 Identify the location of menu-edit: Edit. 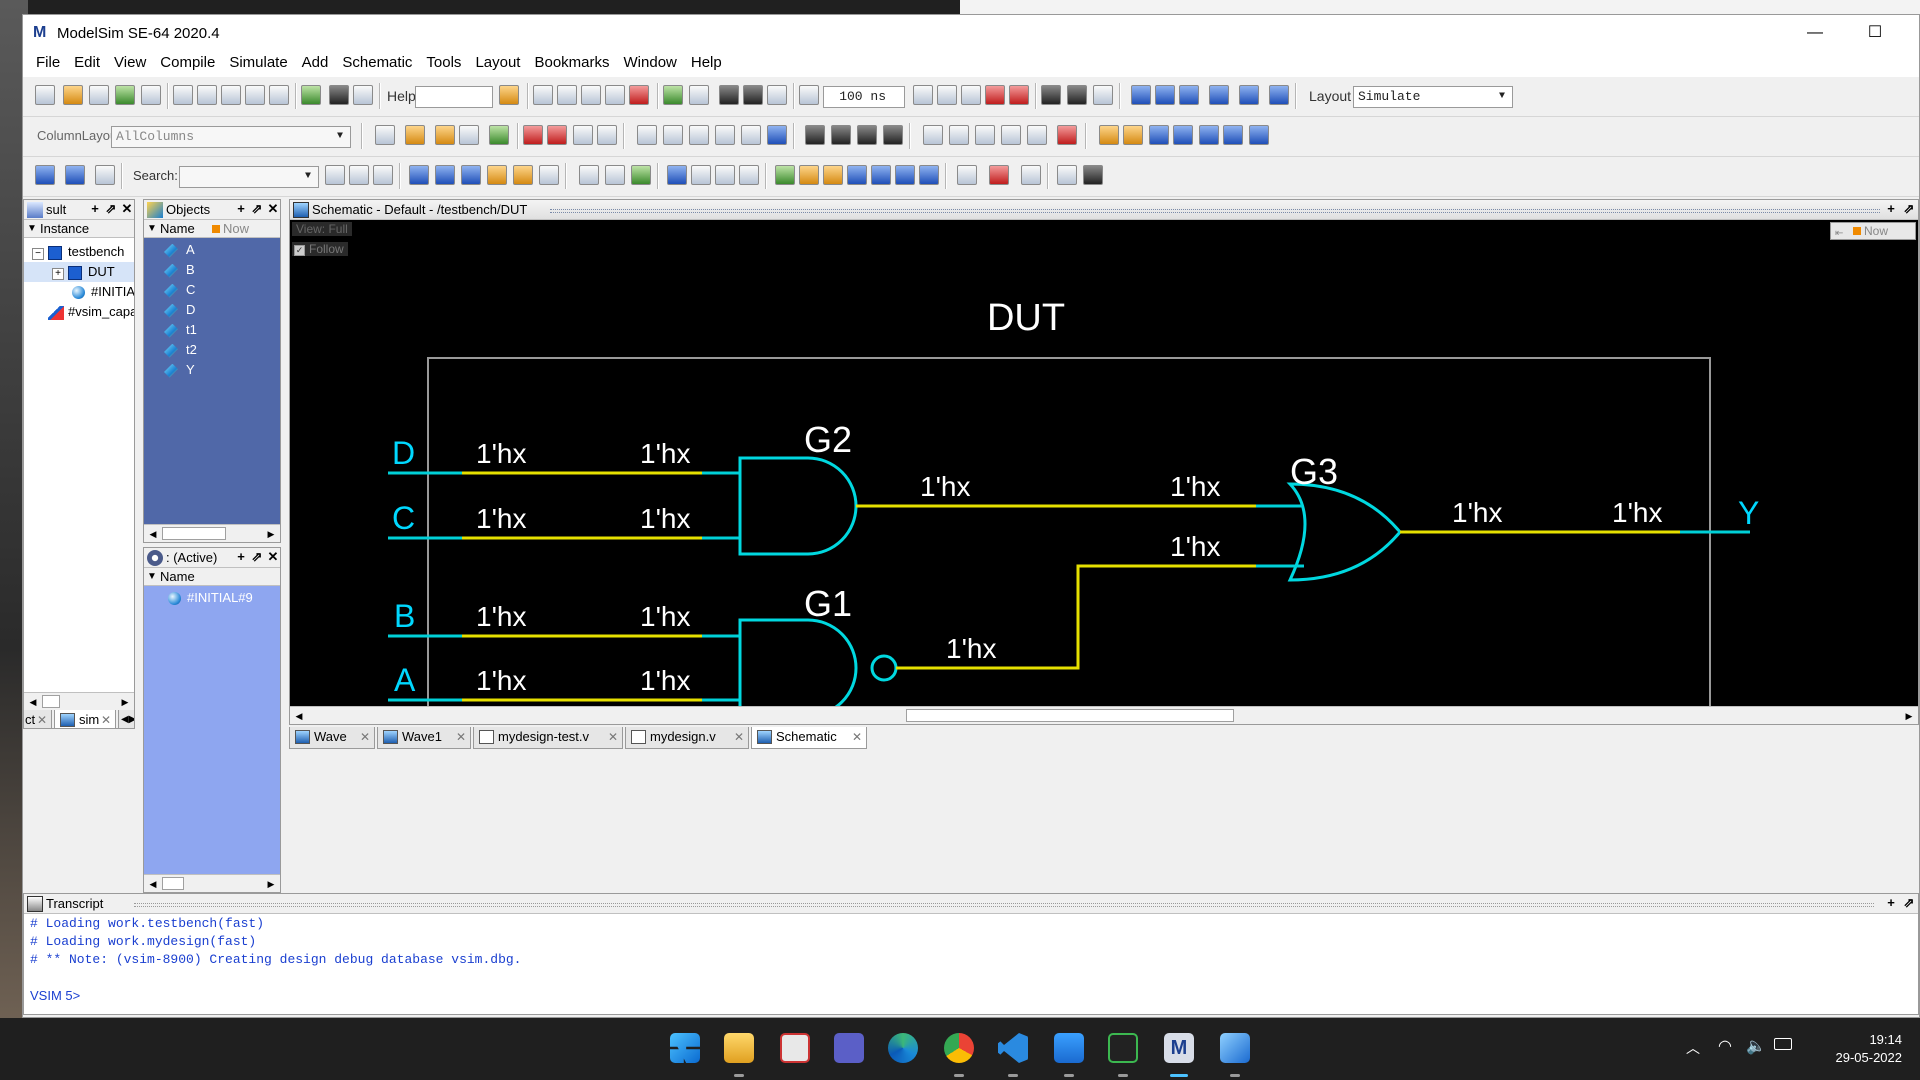
(87, 63).